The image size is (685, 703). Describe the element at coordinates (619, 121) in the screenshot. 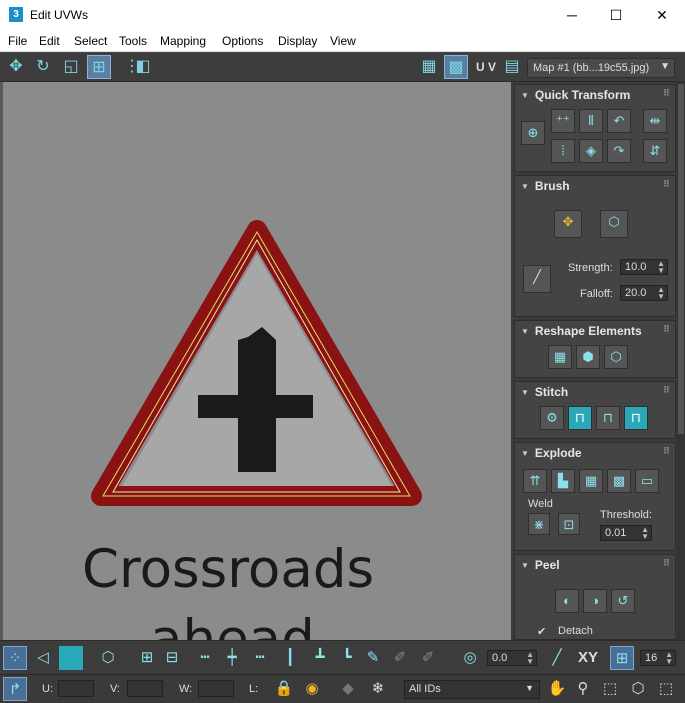

I see `rotate-ccw-icon: ↶` at that location.